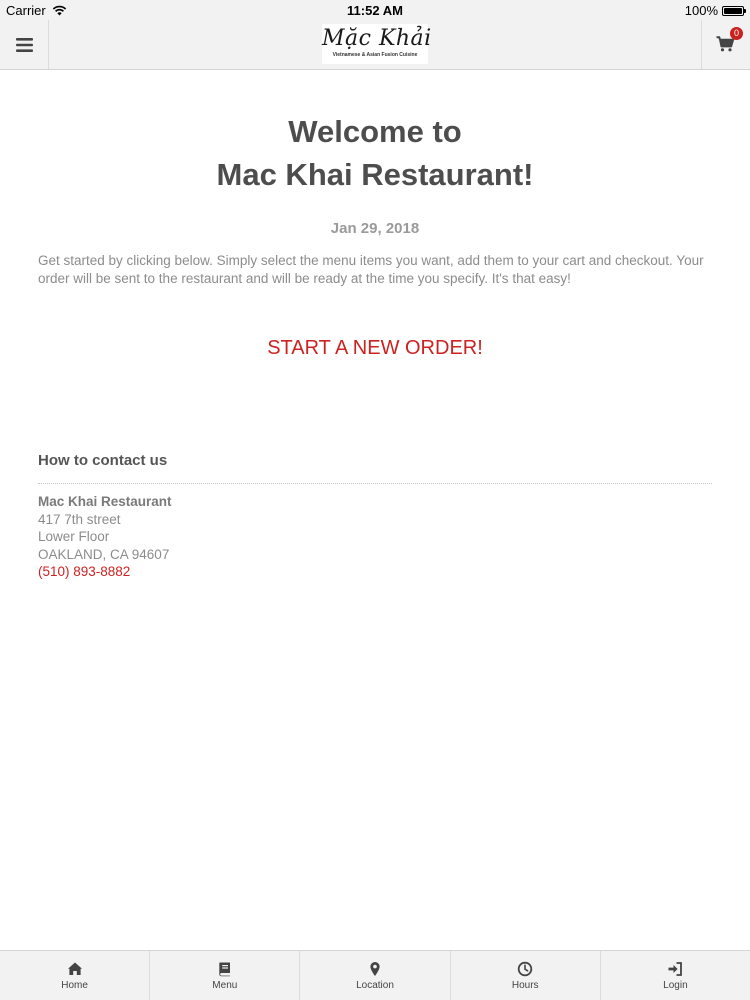 The image size is (750, 1000). Describe the element at coordinates (74, 968) in the screenshot. I see `home-icon` at that location.